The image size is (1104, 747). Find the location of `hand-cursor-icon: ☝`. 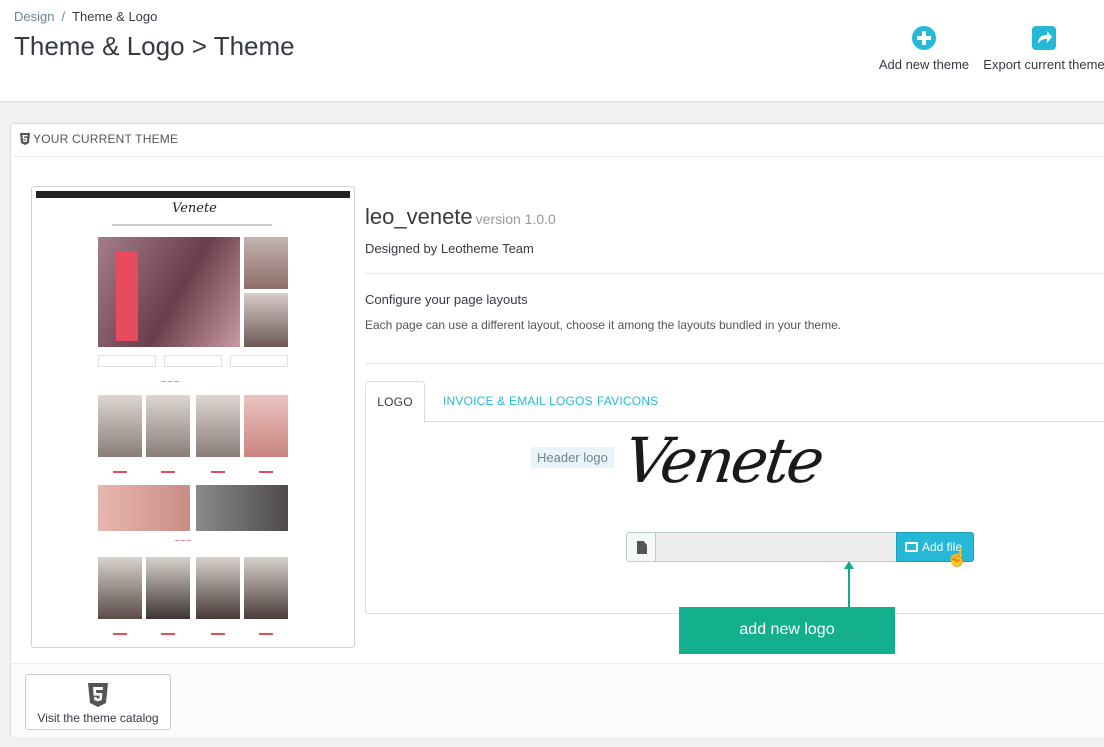

hand-cursor-icon: ☝ is located at coordinates (957, 557).